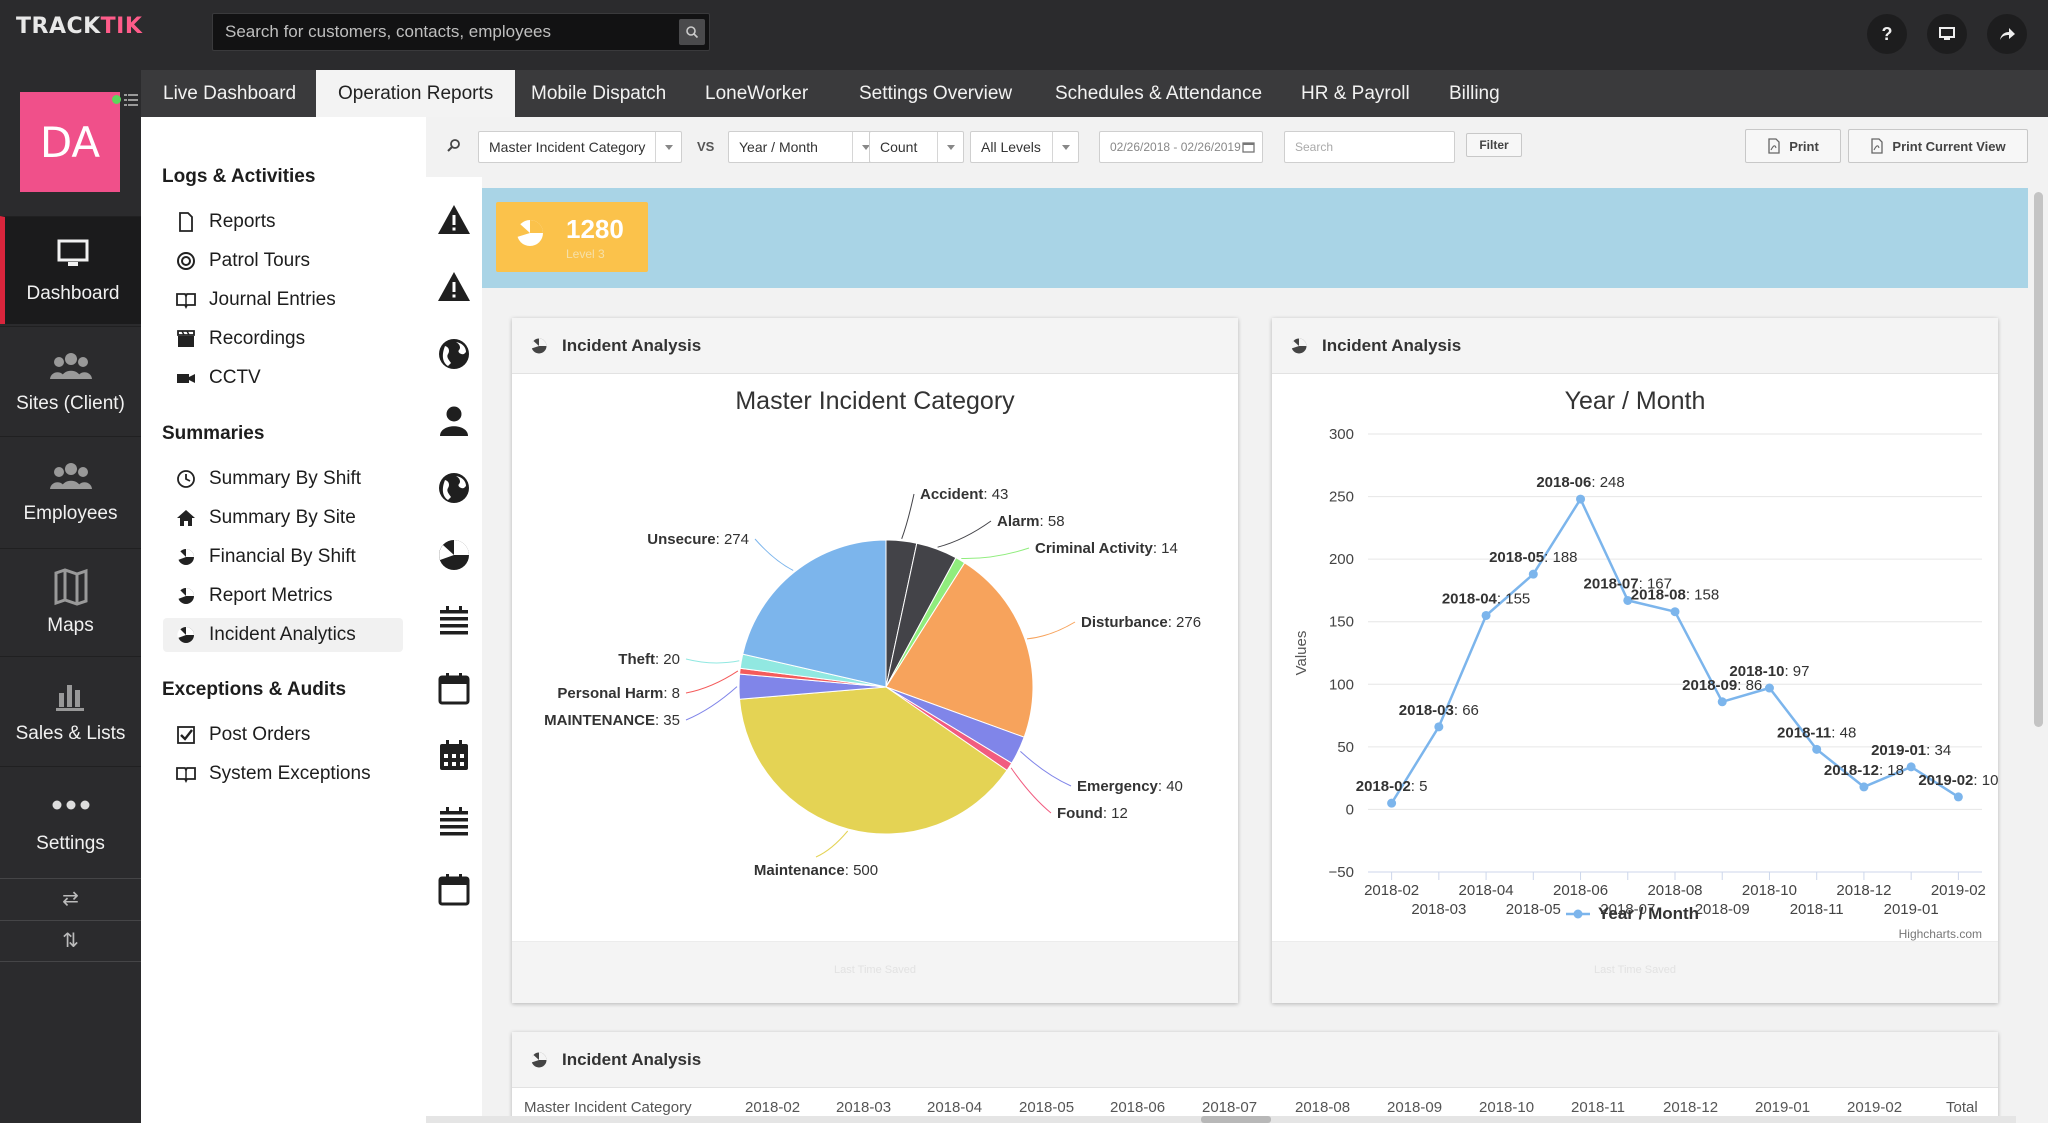  What do you see at coordinates (70, 899) in the screenshot?
I see `swap-horizontal-icon: ⇄` at bounding box center [70, 899].